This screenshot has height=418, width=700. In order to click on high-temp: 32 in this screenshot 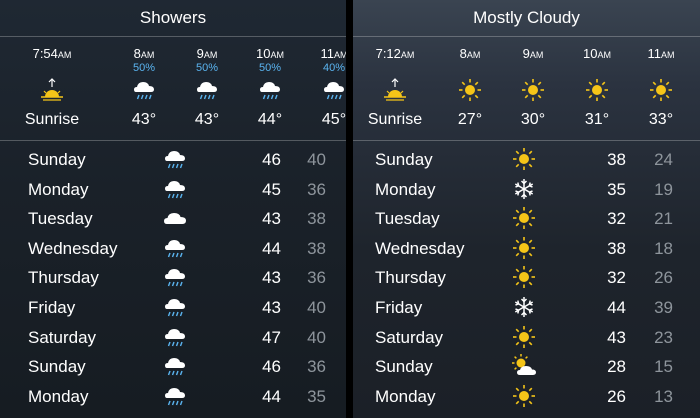, I will do `click(616, 219)`.